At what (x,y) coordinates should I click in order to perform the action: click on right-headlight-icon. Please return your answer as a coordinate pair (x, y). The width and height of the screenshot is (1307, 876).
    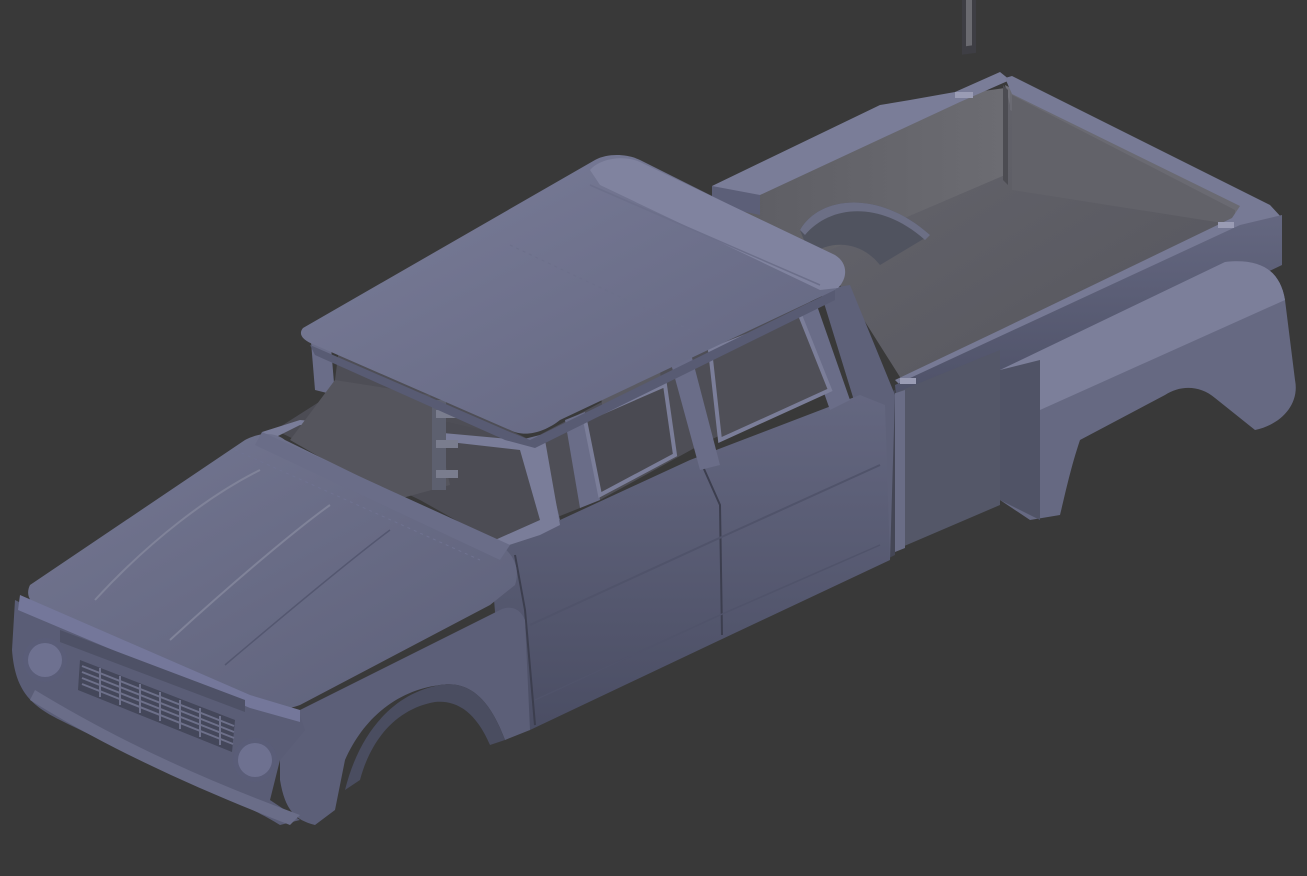
    Looking at the image, I should click on (255, 760).